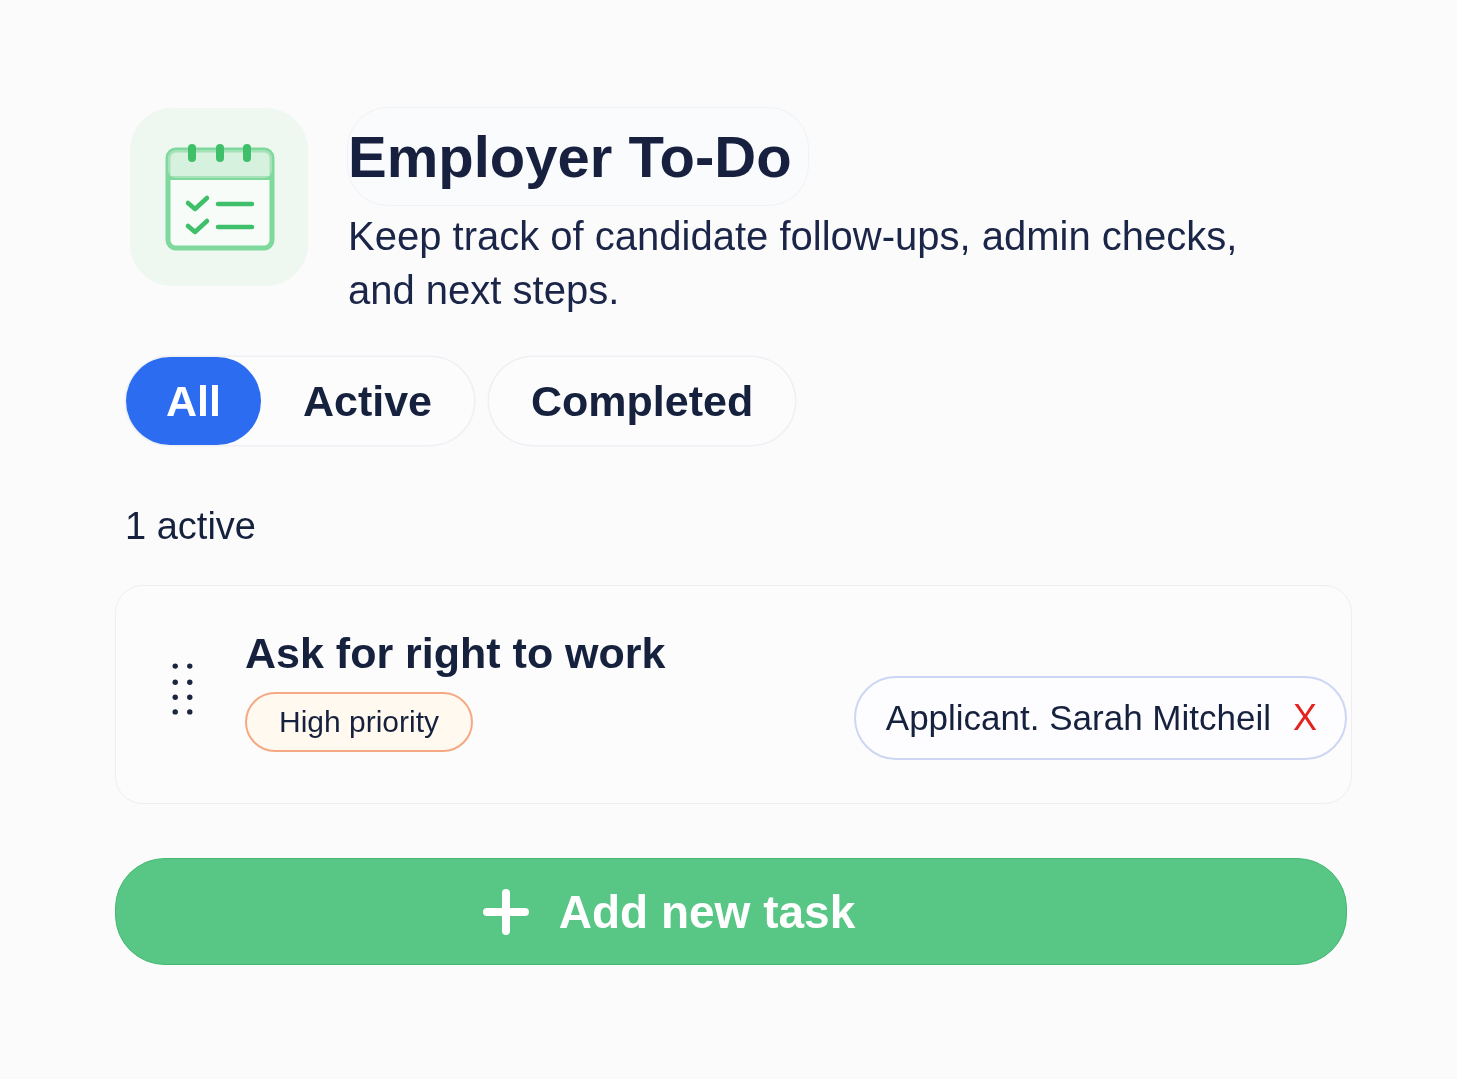 The width and height of the screenshot is (1457, 1079). Describe the element at coordinates (578, 156) in the screenshot. I see `page-title: Employer To-Do` at that location.